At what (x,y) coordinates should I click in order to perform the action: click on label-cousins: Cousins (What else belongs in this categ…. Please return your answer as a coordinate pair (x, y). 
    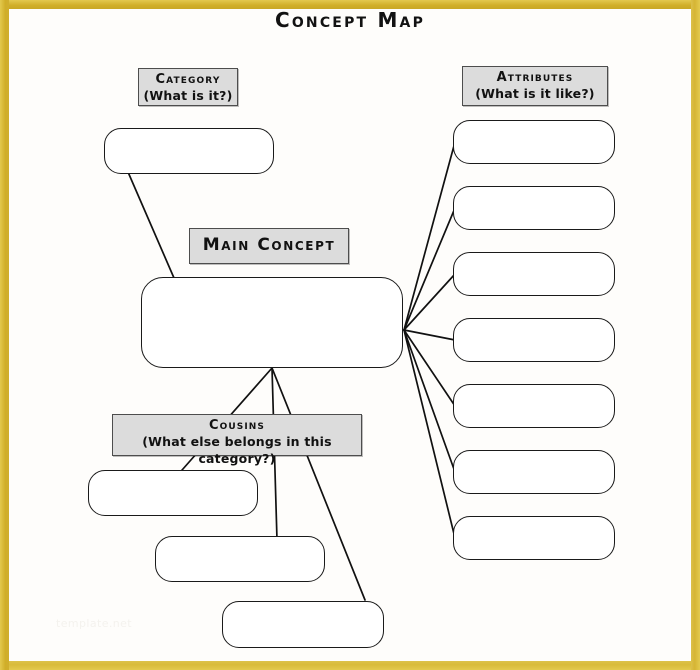
    Looking at the image, I should click on (237, 440).